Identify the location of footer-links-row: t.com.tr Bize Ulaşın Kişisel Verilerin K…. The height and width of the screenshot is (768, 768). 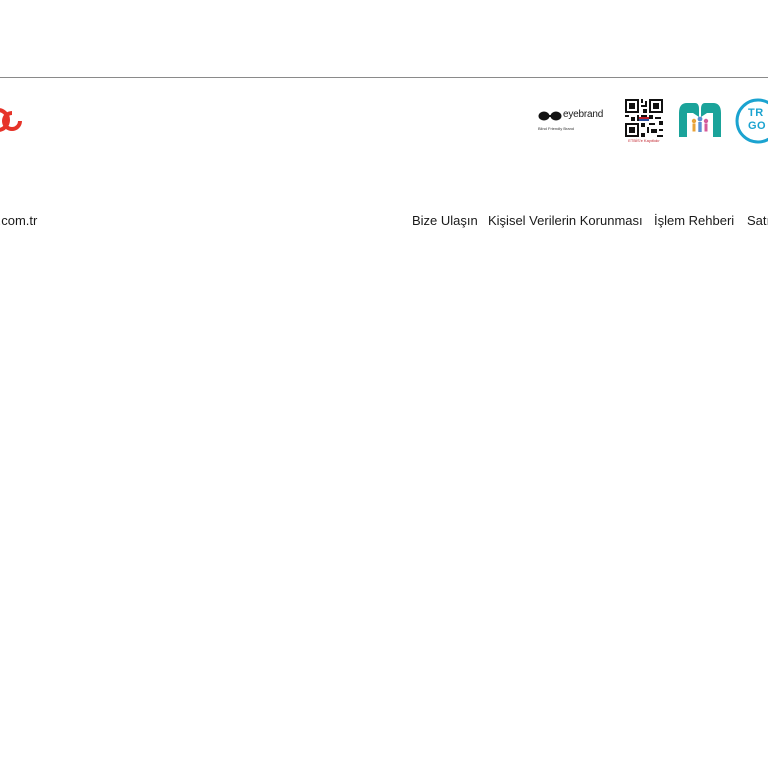
(384, 222).